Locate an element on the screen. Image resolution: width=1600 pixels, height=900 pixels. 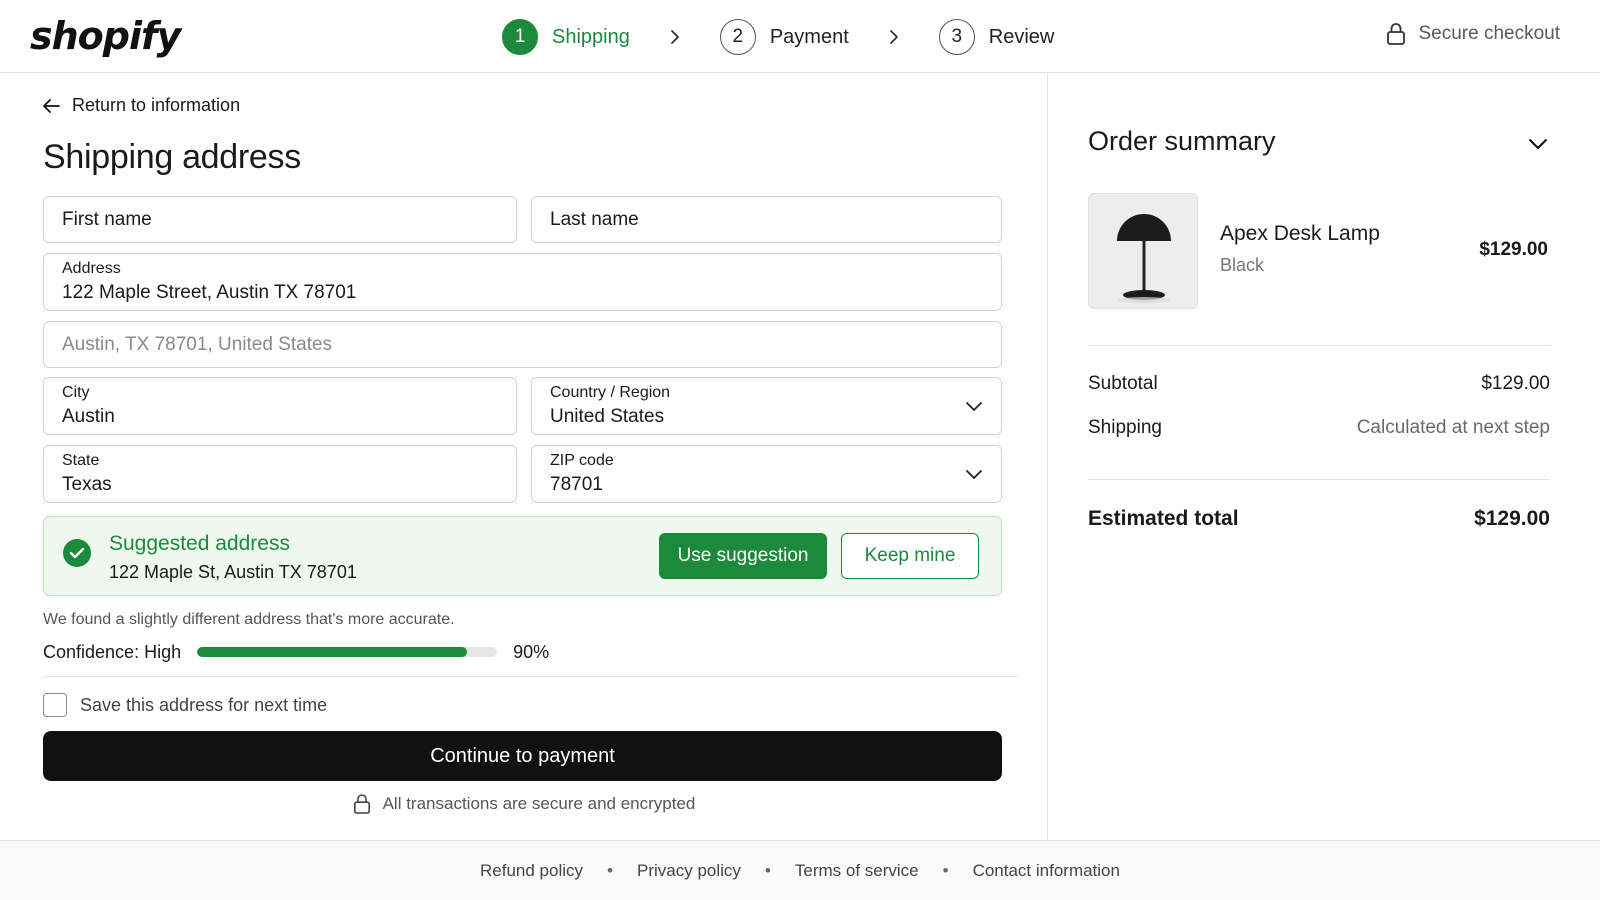
product-thumbnail is located at coordinates (1143, 251).